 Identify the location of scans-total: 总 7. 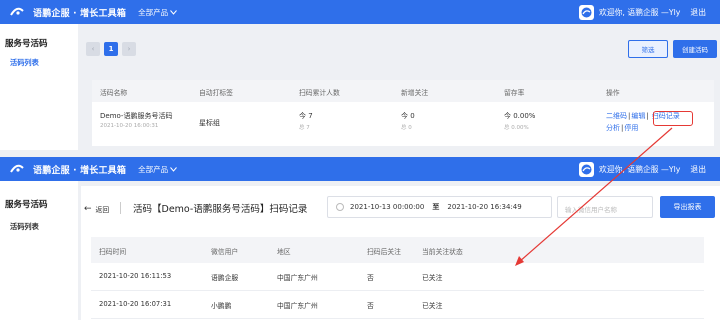
(304, 128).